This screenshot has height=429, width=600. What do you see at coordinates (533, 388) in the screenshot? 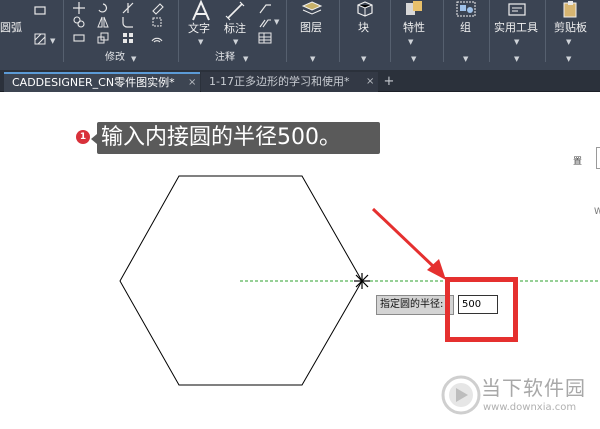
I see `watermark-name: 当下软件园` at bounding box center [533, 388].